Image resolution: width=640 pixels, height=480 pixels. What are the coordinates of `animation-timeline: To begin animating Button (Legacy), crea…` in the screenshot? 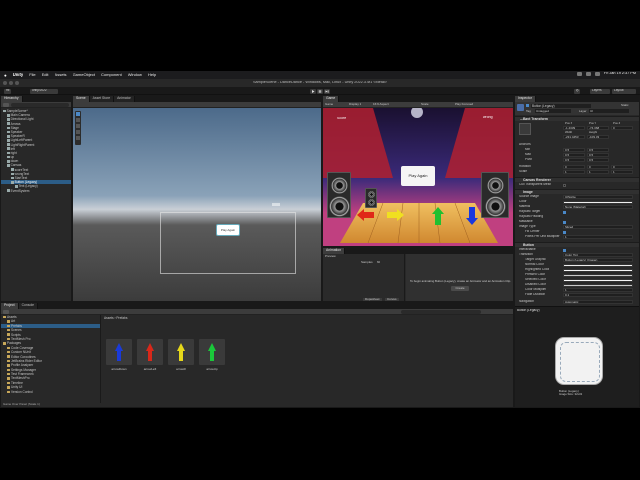 It's located at (459, 277).